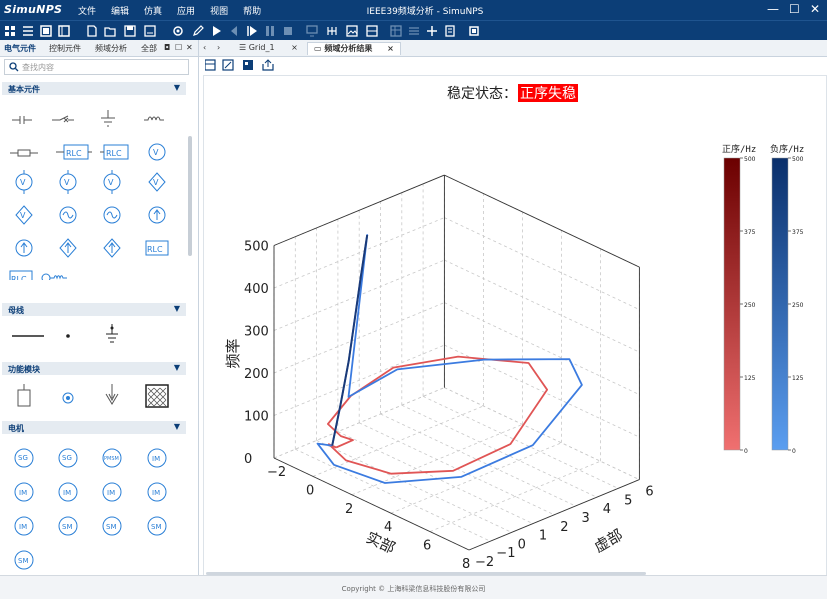 The image size is (827, 599). I want to click on share-icon, so click(268, 65).